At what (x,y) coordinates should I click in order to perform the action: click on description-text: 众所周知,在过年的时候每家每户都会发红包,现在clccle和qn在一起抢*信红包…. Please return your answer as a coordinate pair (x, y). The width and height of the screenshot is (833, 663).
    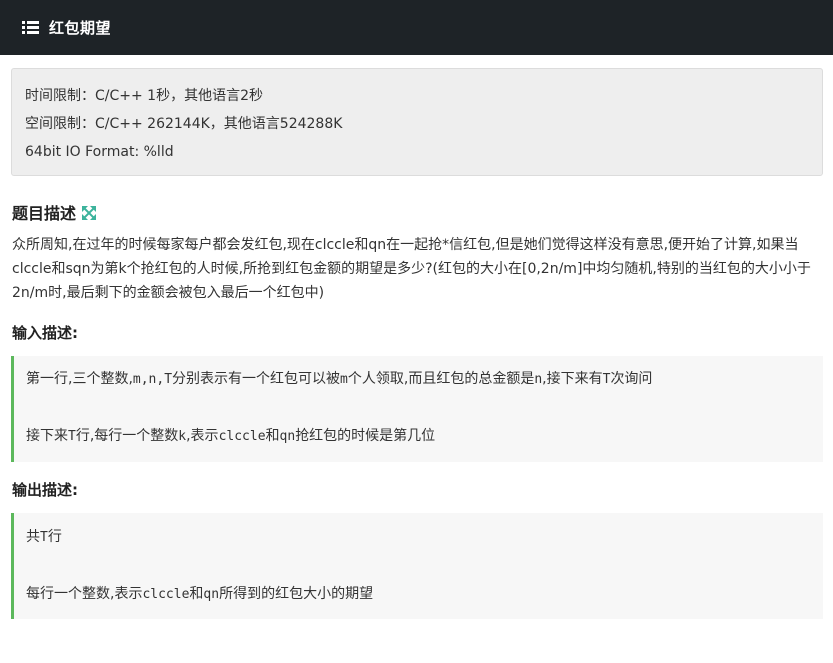
    Looking at the image, I should click on (411, 269).